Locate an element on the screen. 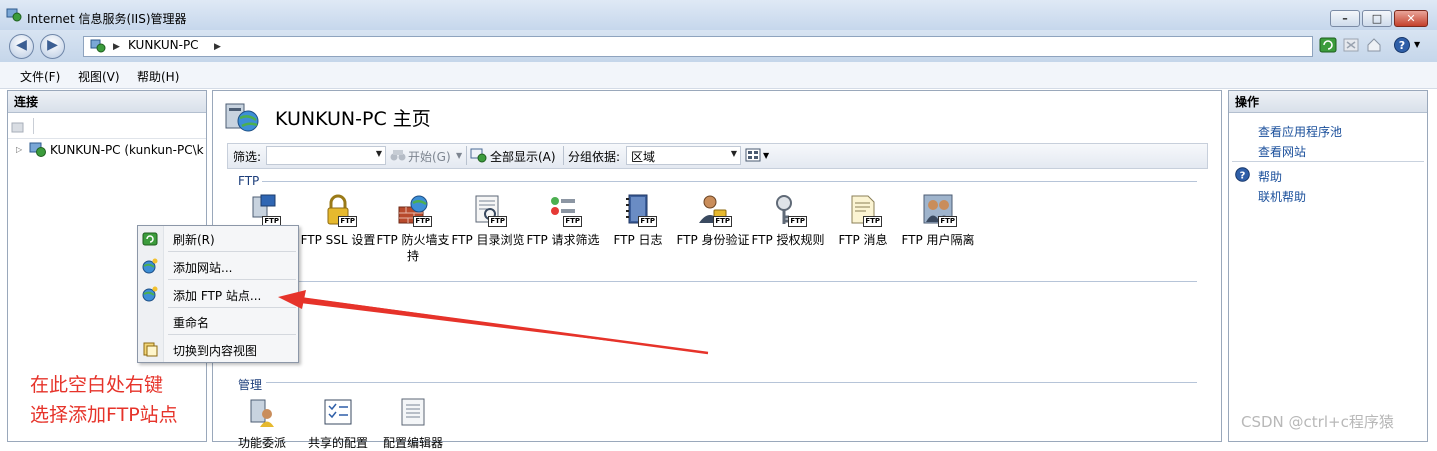  filter-separator is located at coordinates (466, 155).